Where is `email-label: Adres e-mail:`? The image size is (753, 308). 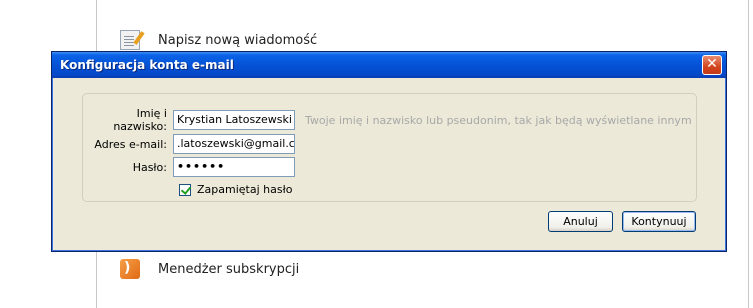 email-label: Adres e-mail: is located at coordinates (130, 144).